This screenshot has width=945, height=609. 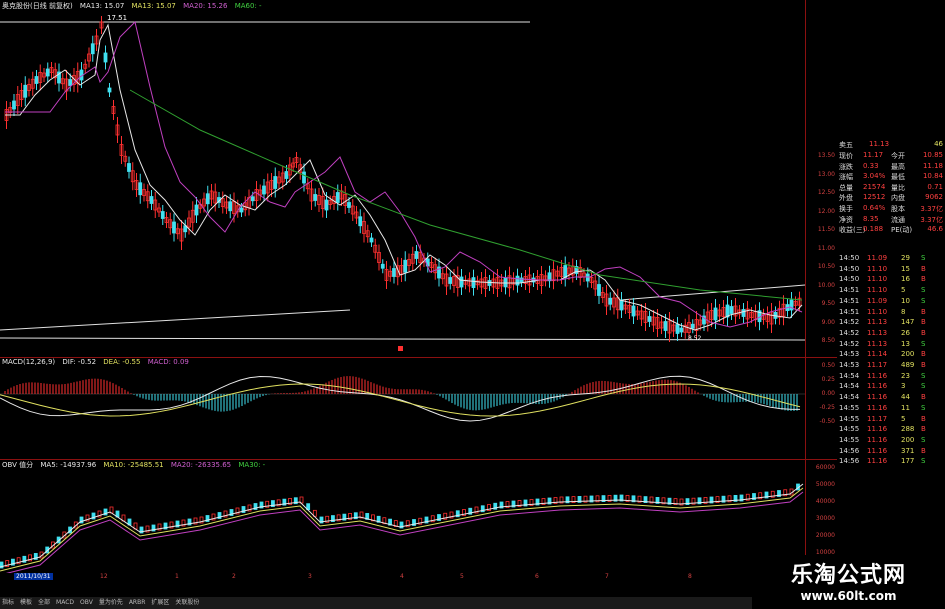 What do you see at coordinates (898, 187) in the screenshot?
I see `quote-l2: 量比` at bounding box center [898, 187].